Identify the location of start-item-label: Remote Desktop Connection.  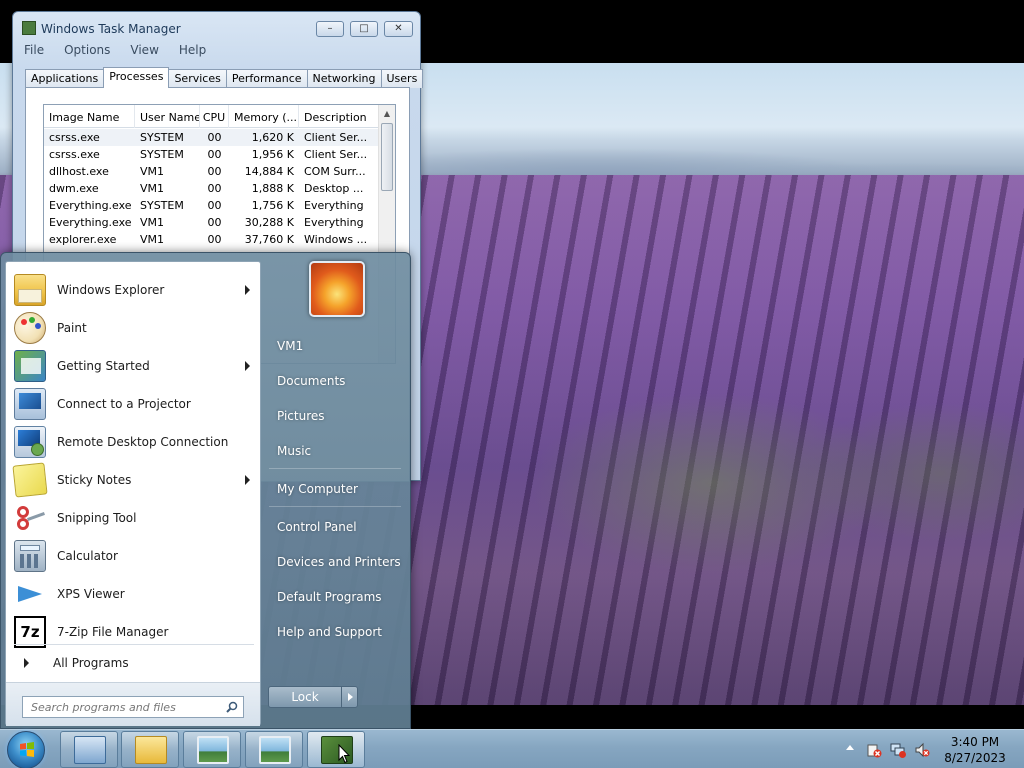
(143, 442).